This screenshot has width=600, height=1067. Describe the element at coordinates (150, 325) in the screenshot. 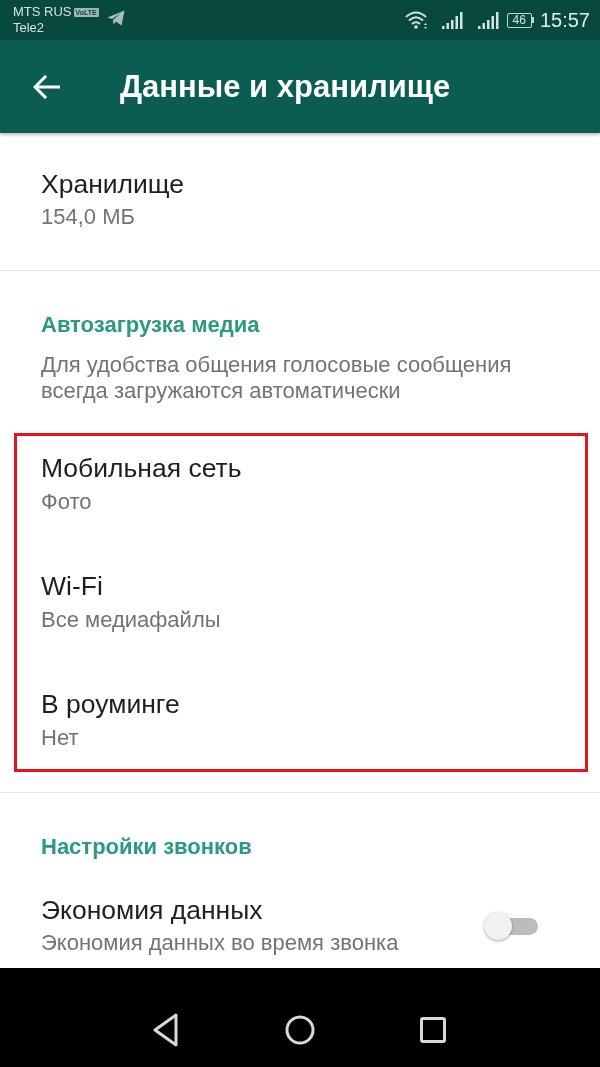

I see `section-header: Автозагрузка медиа` at that location.